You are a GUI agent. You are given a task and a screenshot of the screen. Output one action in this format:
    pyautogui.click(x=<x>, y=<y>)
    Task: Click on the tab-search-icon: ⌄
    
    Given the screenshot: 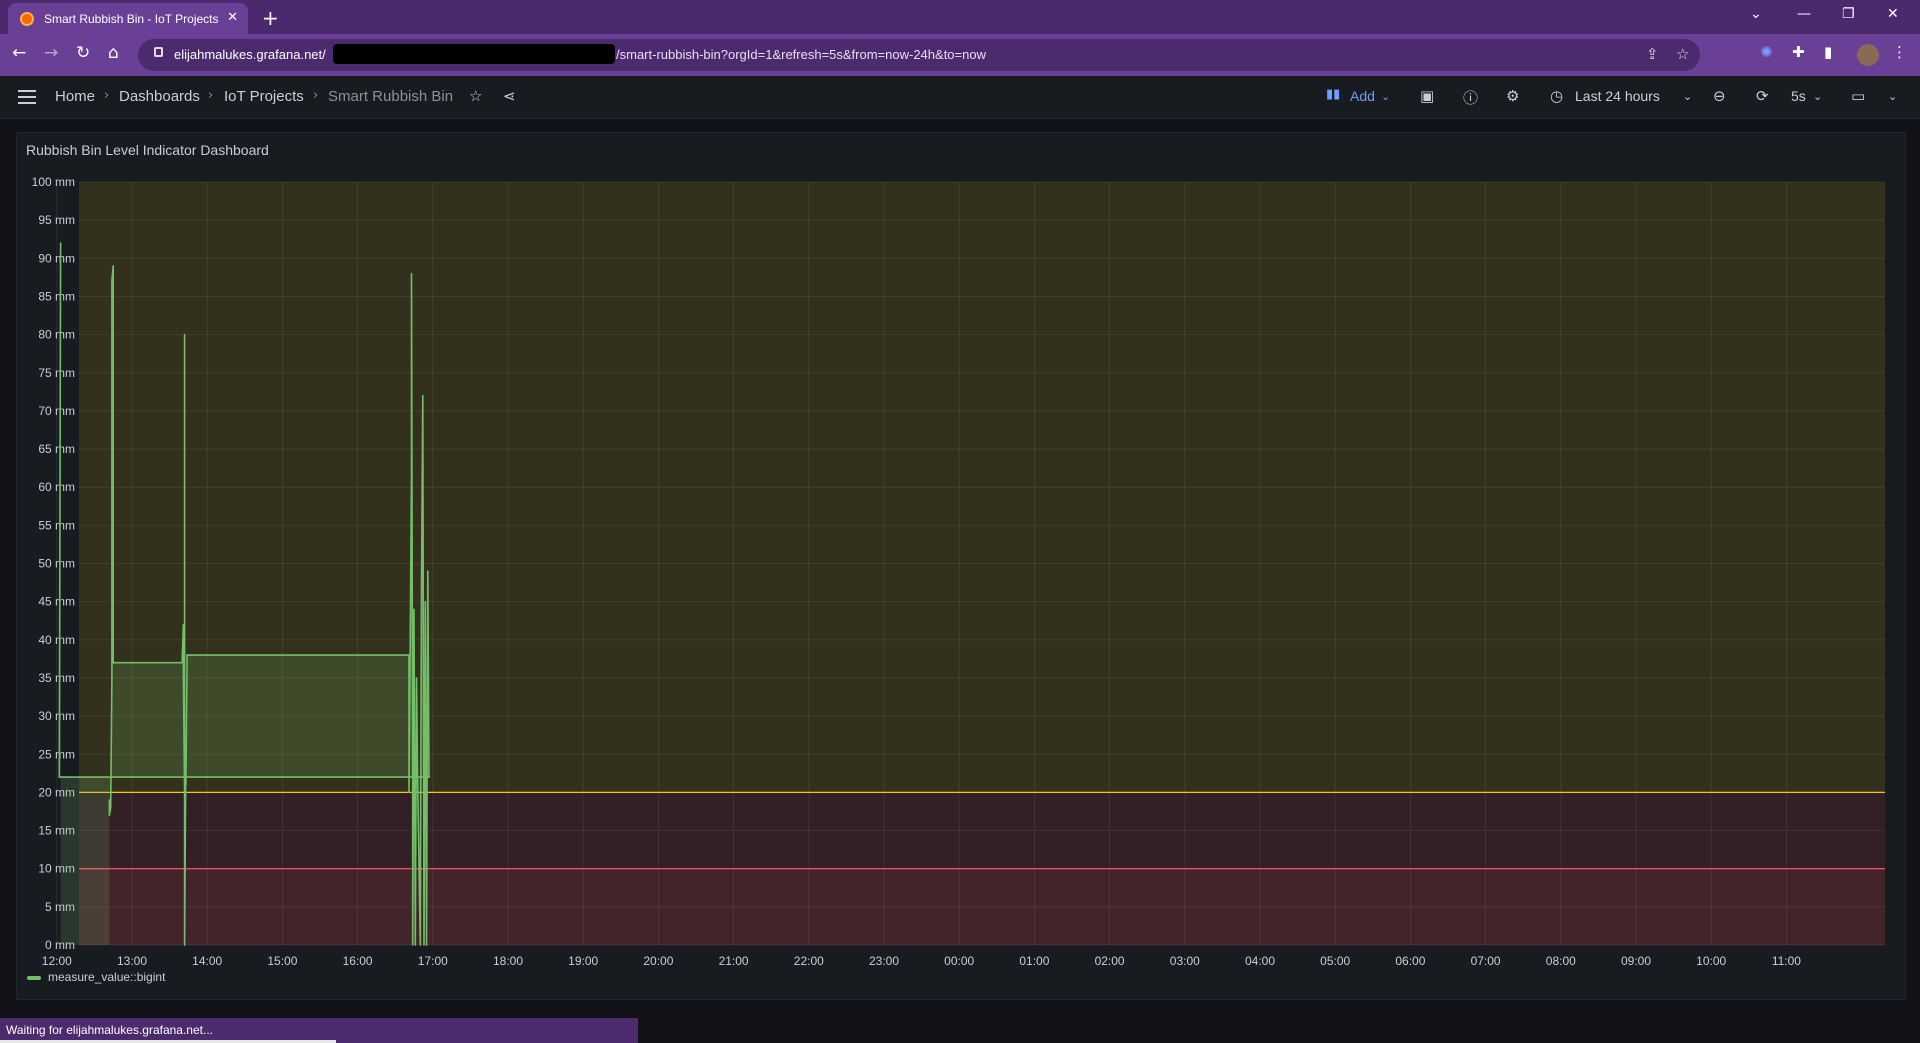 What is the action you would take?
    pyautogui.click(x=1756, y=14)
    